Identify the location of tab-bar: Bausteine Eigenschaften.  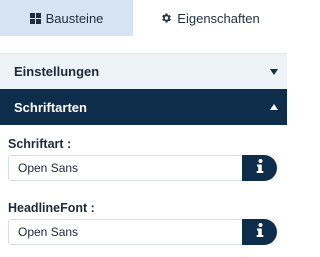
(143, 18).